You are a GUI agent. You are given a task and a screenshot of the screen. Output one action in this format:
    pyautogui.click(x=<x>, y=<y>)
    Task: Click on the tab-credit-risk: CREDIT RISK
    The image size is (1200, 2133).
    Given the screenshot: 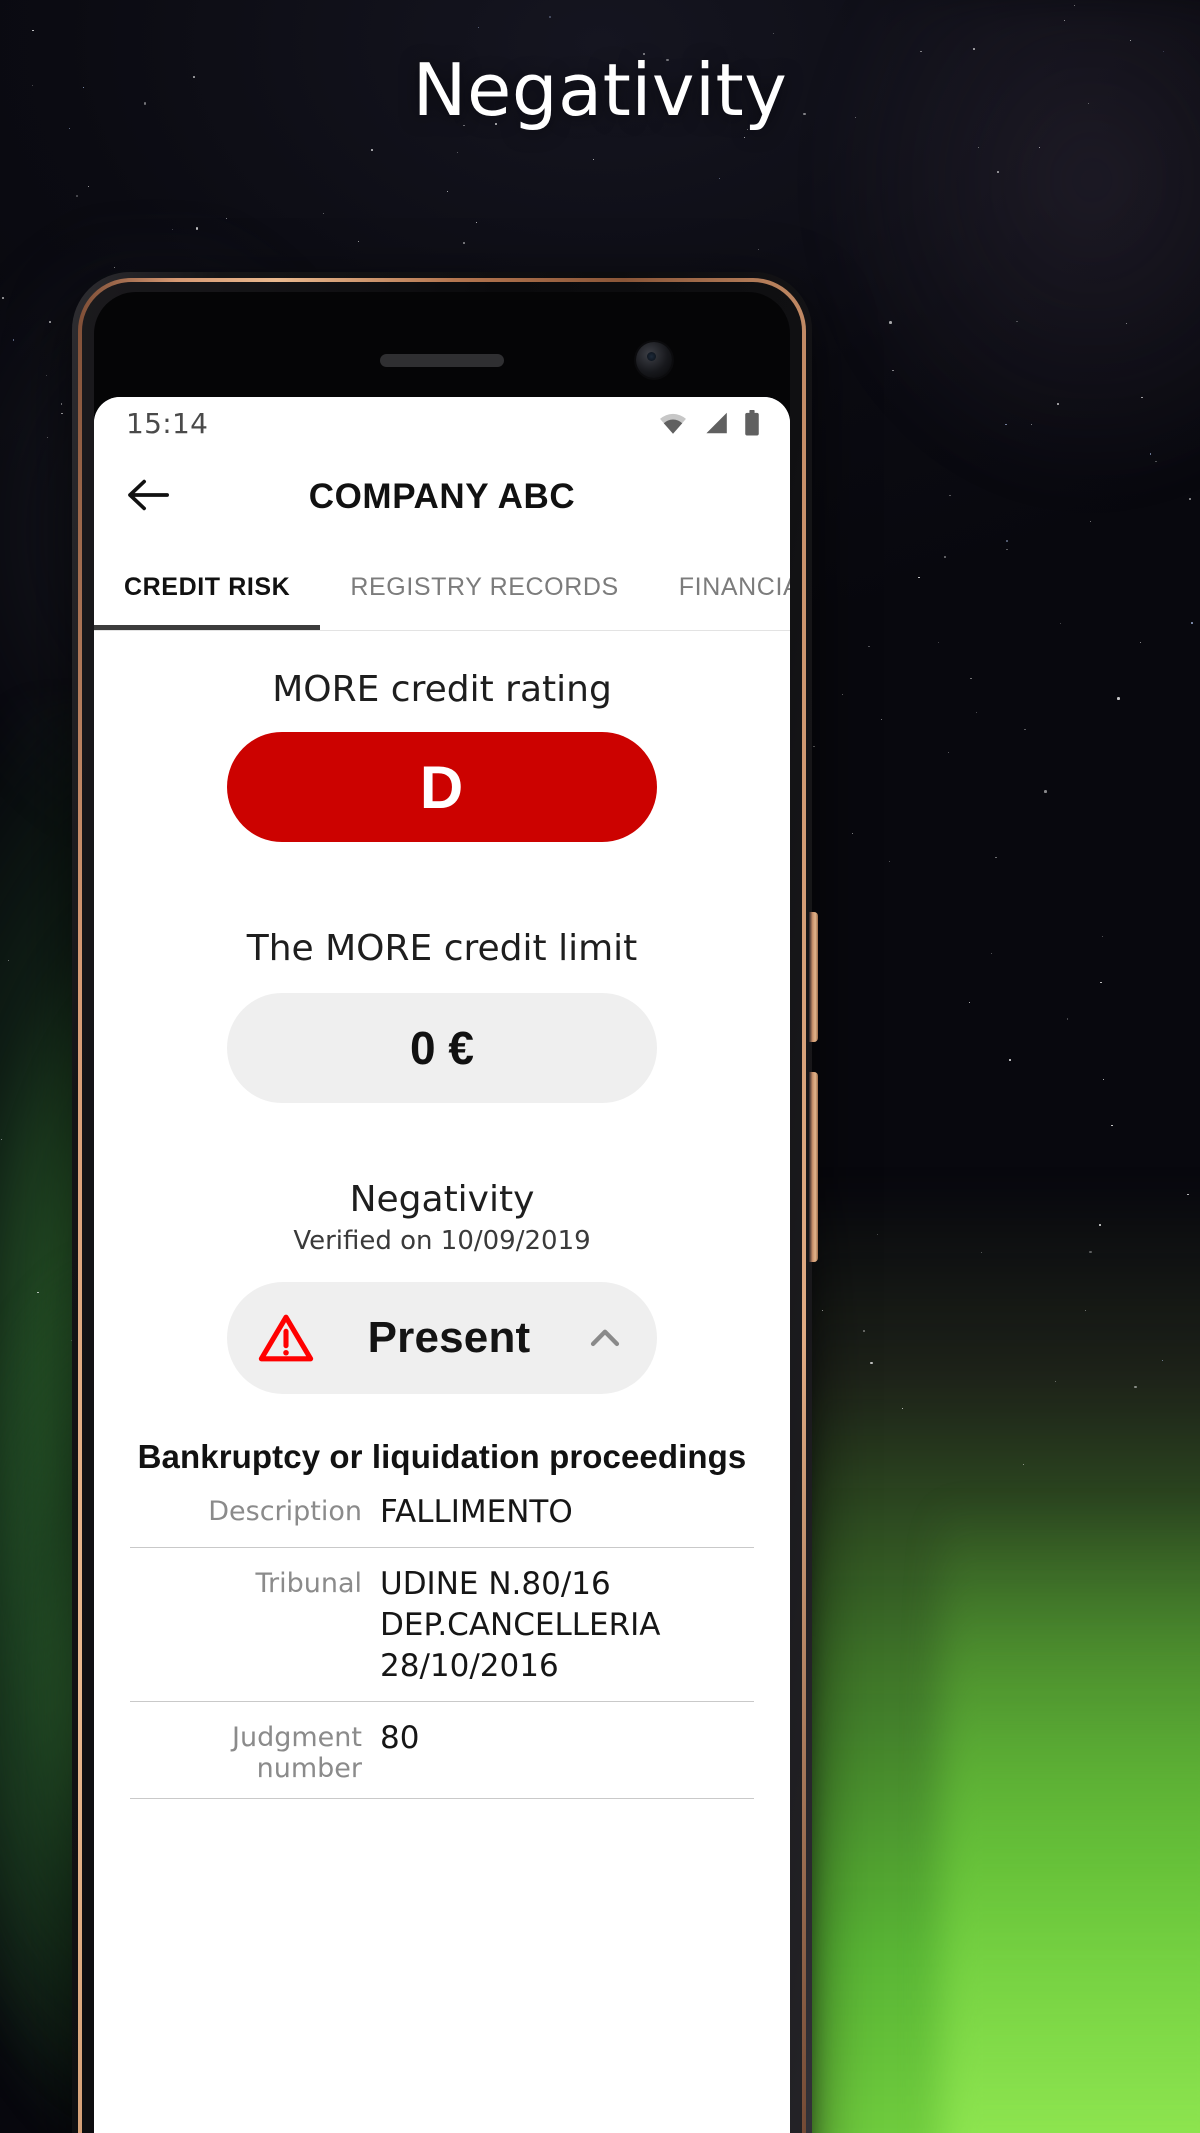 What is the action you would take?
    pyautogui.click(x=207, y=587)
    